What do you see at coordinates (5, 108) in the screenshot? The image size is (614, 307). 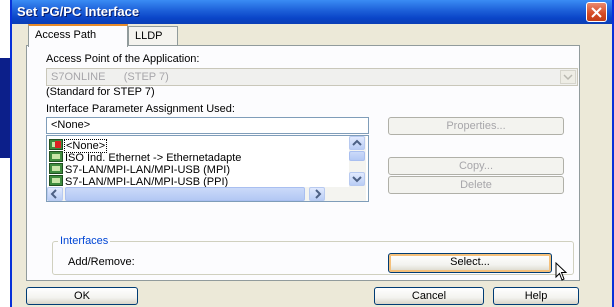 I see `background-window-fragment` at bounding box center [5, 108].